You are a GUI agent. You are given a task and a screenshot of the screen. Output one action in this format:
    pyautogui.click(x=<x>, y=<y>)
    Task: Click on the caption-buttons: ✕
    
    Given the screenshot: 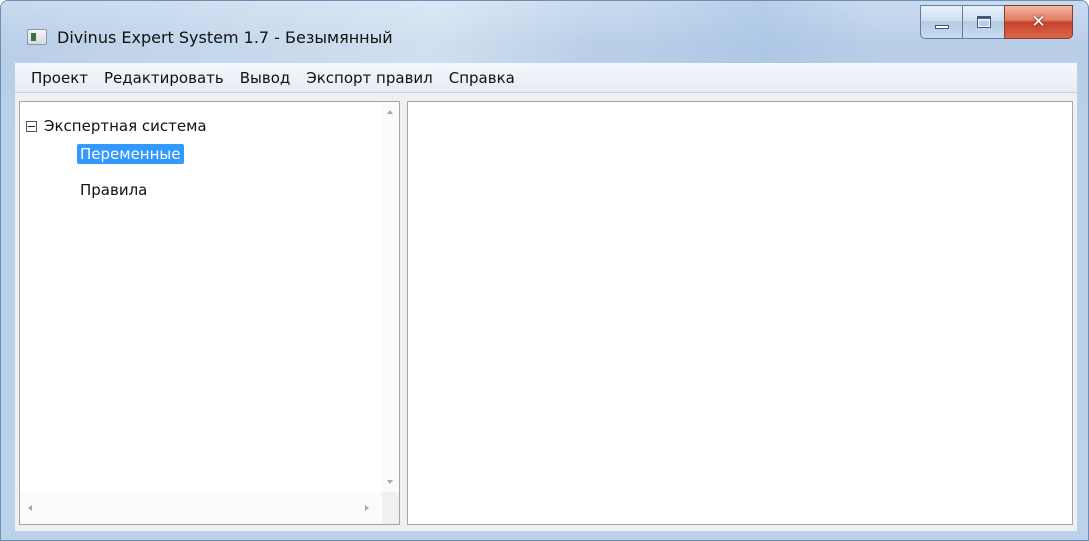 What is the action you would take?
    pyautogui.click(x=996, y=23)
    